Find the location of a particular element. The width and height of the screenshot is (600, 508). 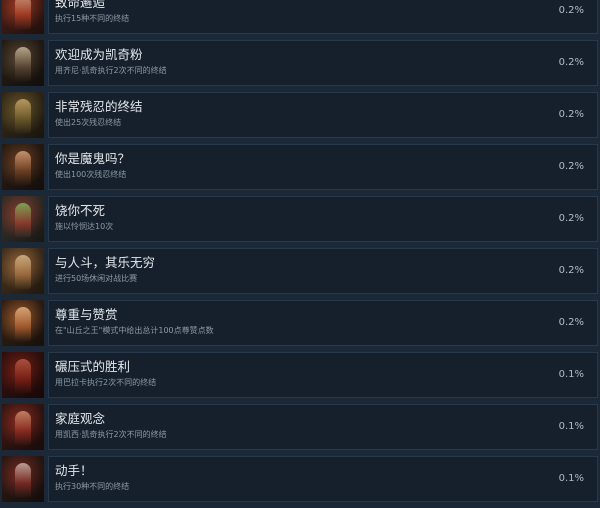

achievement-row: 与人斗，其乐无穷进行50场休闲对战比赛 0.2% is located at coordinates (300, 271).